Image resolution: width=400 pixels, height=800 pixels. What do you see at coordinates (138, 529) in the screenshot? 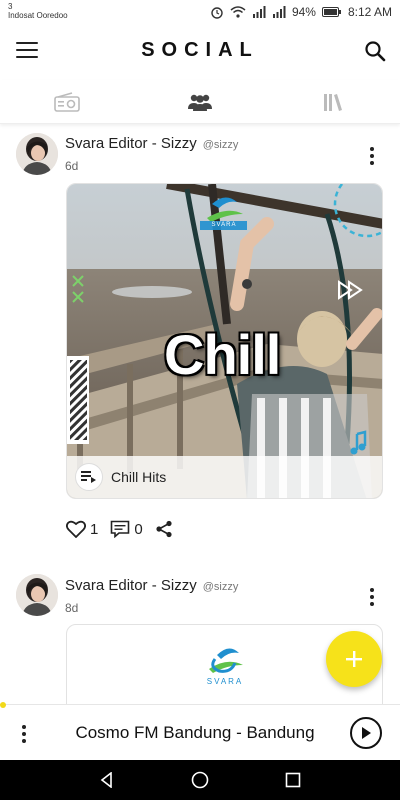
I see `comment-count: 0` at bounding box center [138, 529].